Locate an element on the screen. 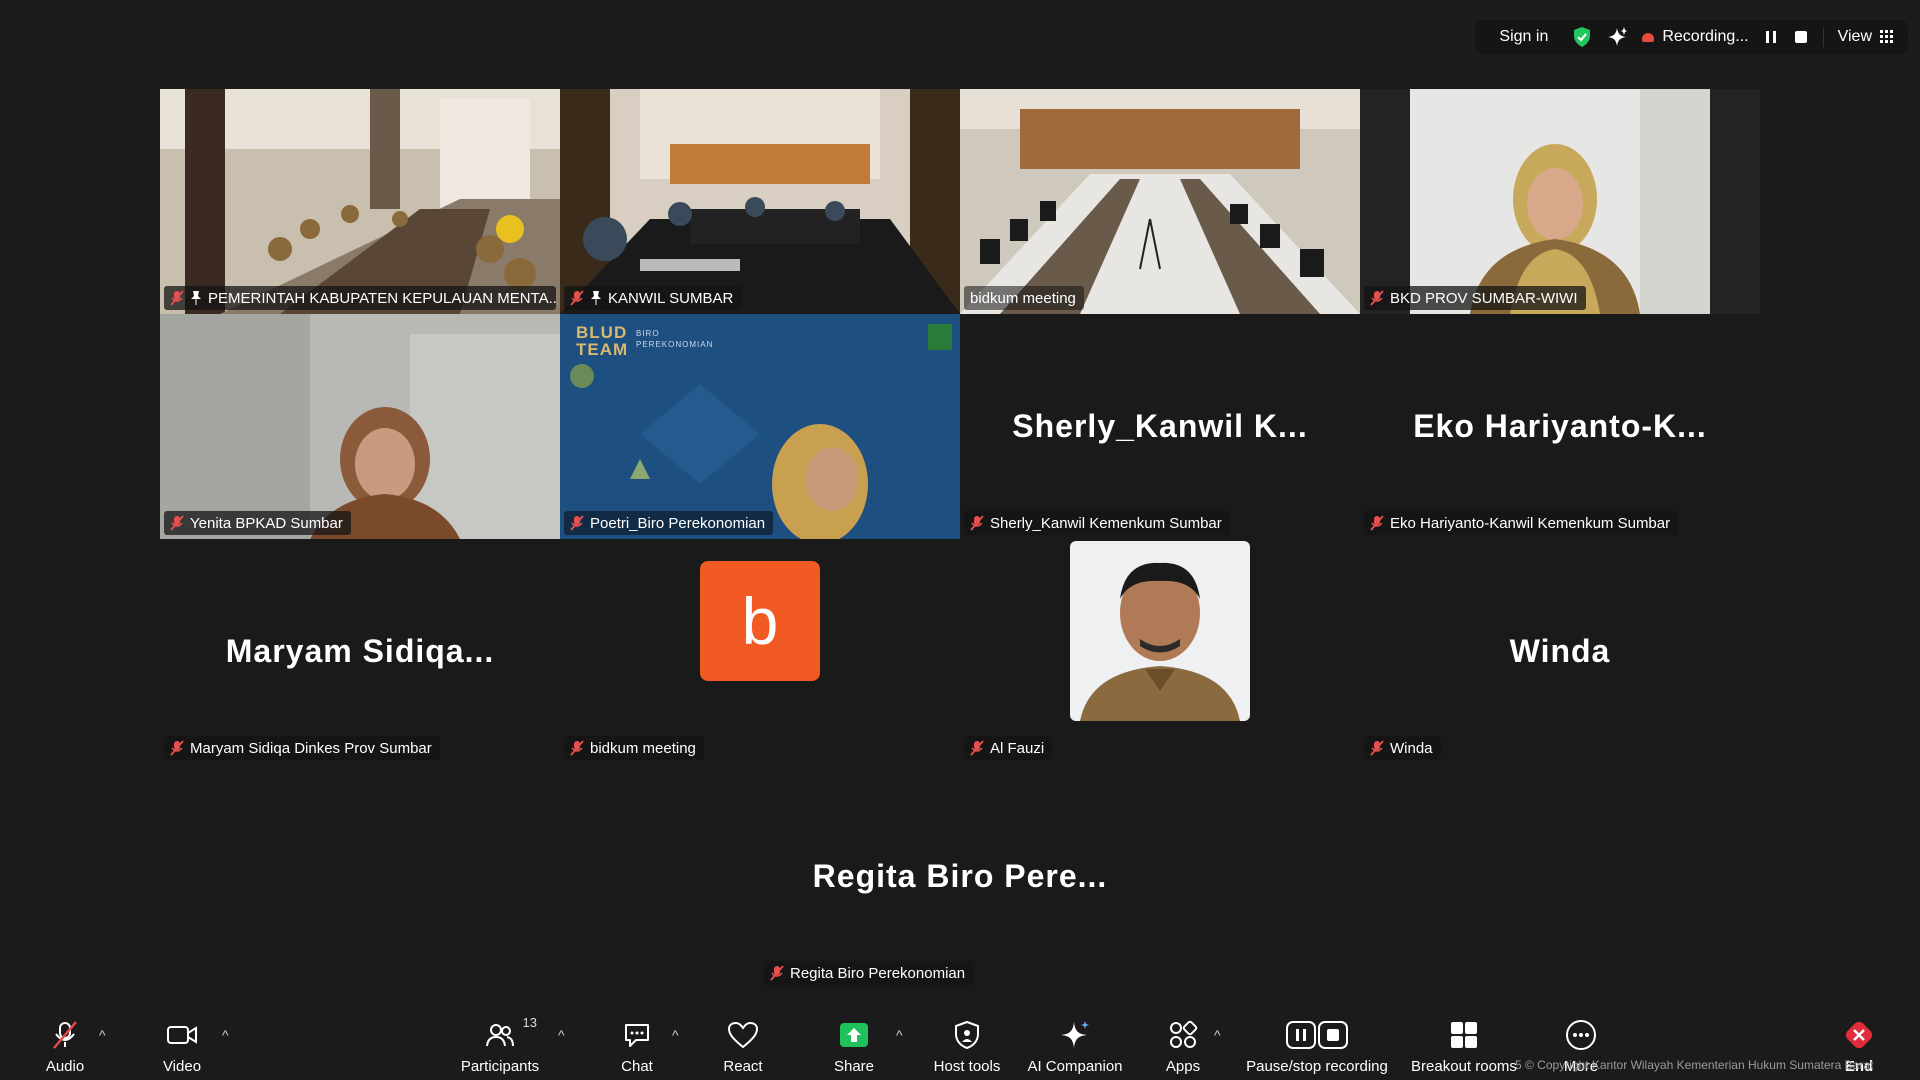  video-tile-off: Winda Winda is located at coordinates (1560, 651).